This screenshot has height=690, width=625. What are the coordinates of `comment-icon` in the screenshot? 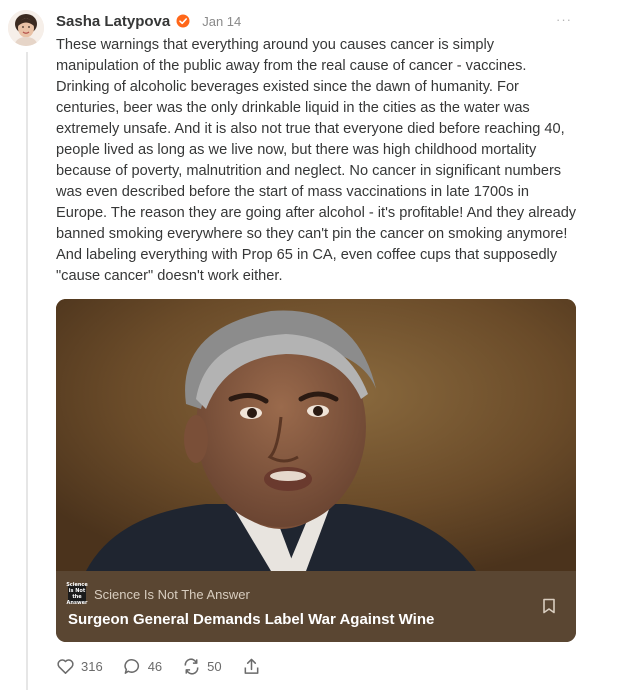 It's located at (131, 666).